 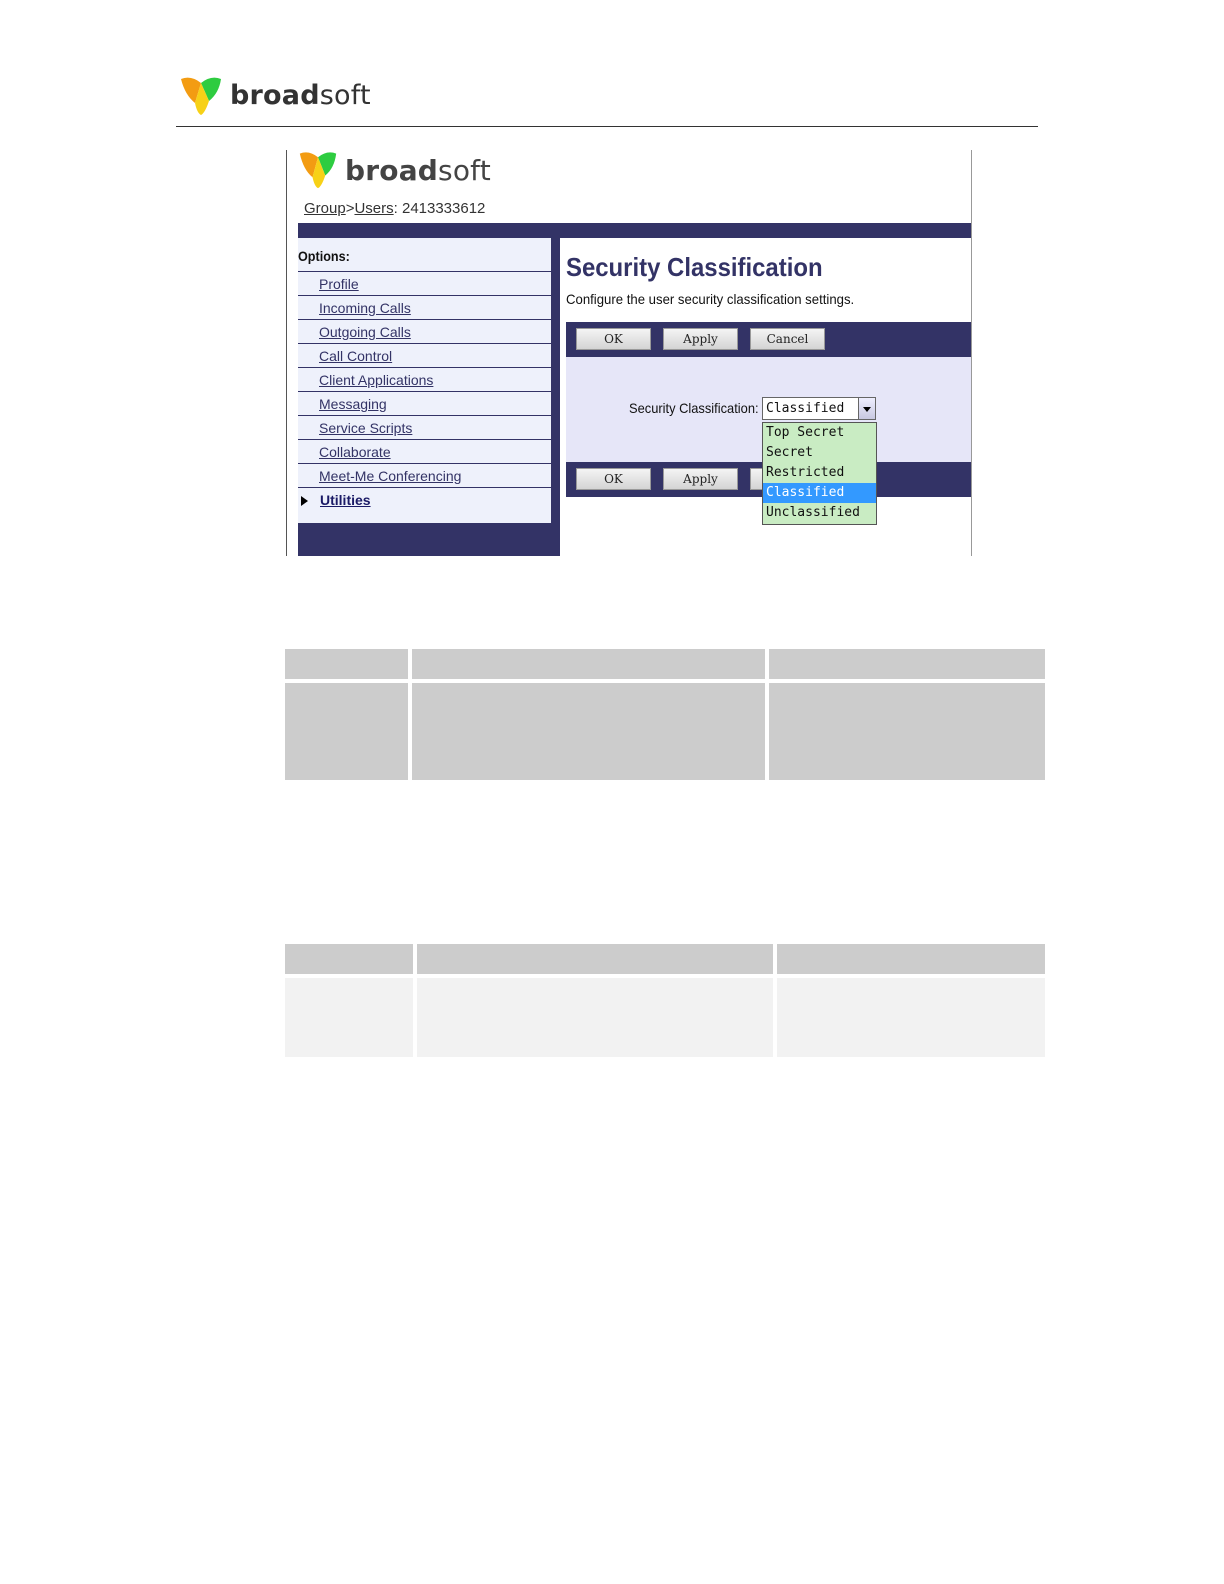 What do you see at coordinates (424, 403) in the screenshot?
I see `nav-item-messaging: Messaging` at bounding box center [424, 403].